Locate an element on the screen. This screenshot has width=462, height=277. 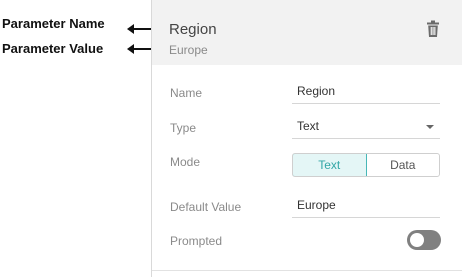
prompted-toggle is located at coordinates (424, 240).